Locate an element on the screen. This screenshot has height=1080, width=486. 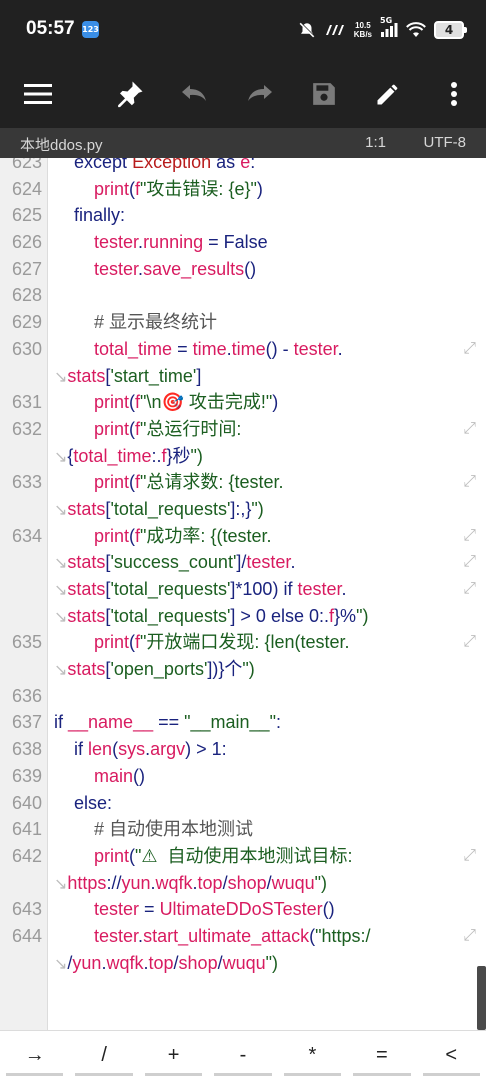
code-line: 623 except Exception as e: is located at coordinates (243, 167).